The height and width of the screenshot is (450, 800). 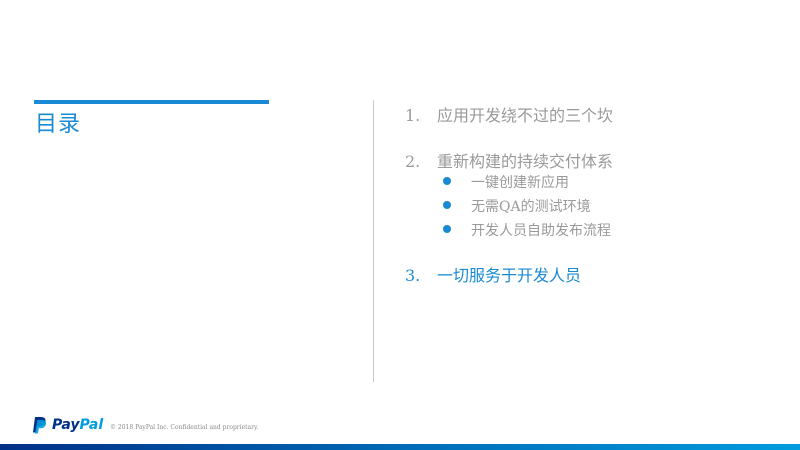 What do you see at coordinates (151, 102) in the screenshot?
I see `title-accent-bar` at bounding box center [151, 102].